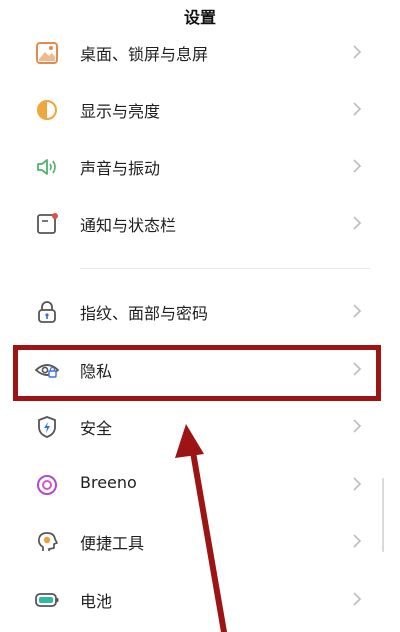 Image resolution: width=400 pixels, height=632 pixels. What do you see at coordinates (120, 111) in the screenshot?
I see `settings-item-label: 显示与亮度` at bounding box center [120, 111].